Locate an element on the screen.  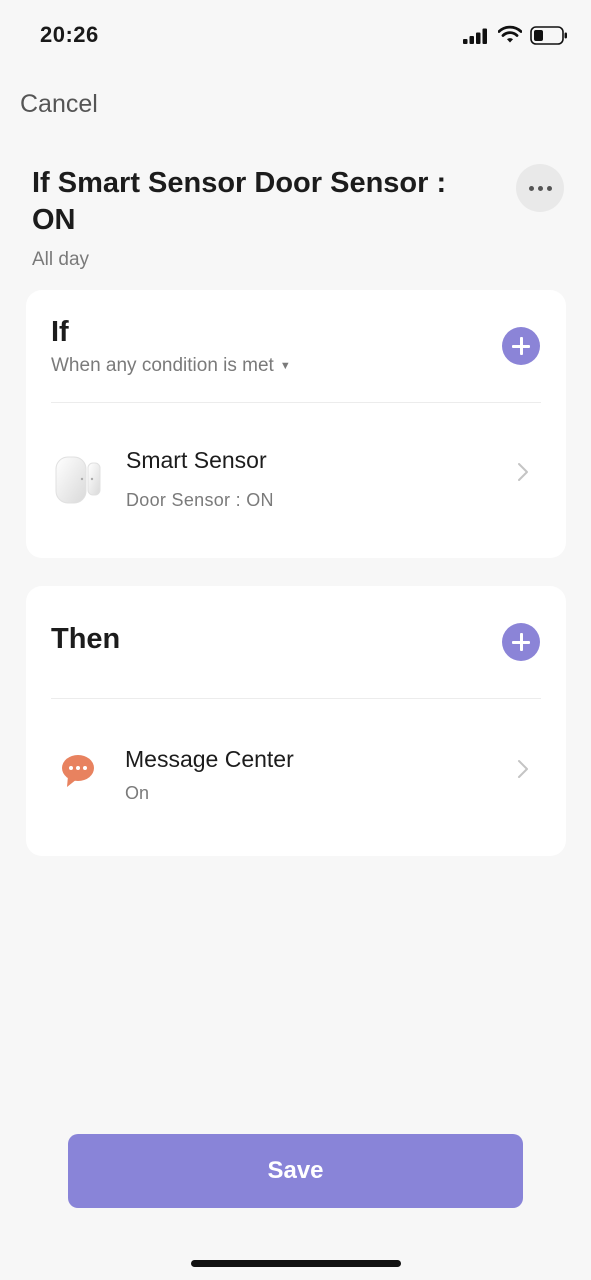
wifi-icon is located at coordinates (510, 34).